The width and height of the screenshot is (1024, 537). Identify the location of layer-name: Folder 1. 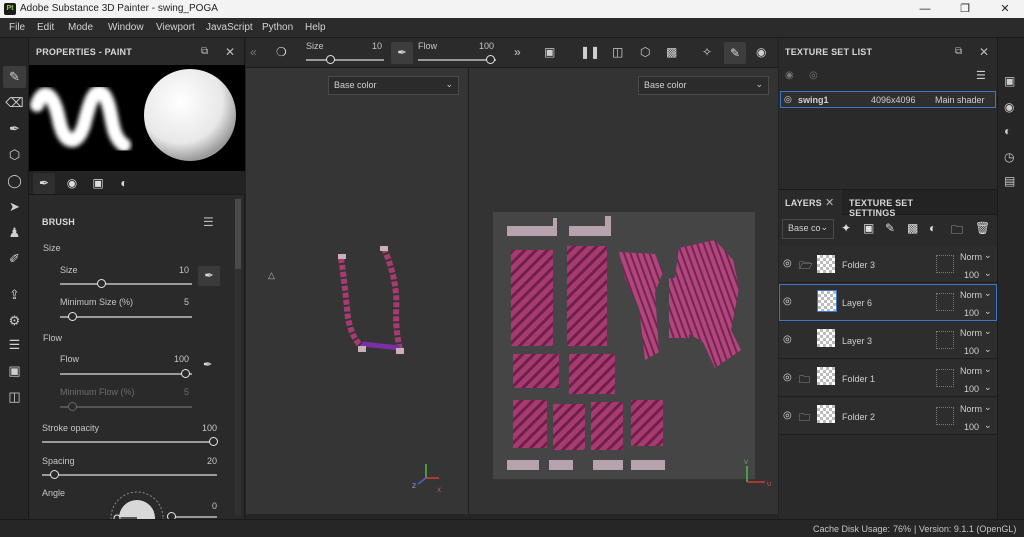
(858, 379).